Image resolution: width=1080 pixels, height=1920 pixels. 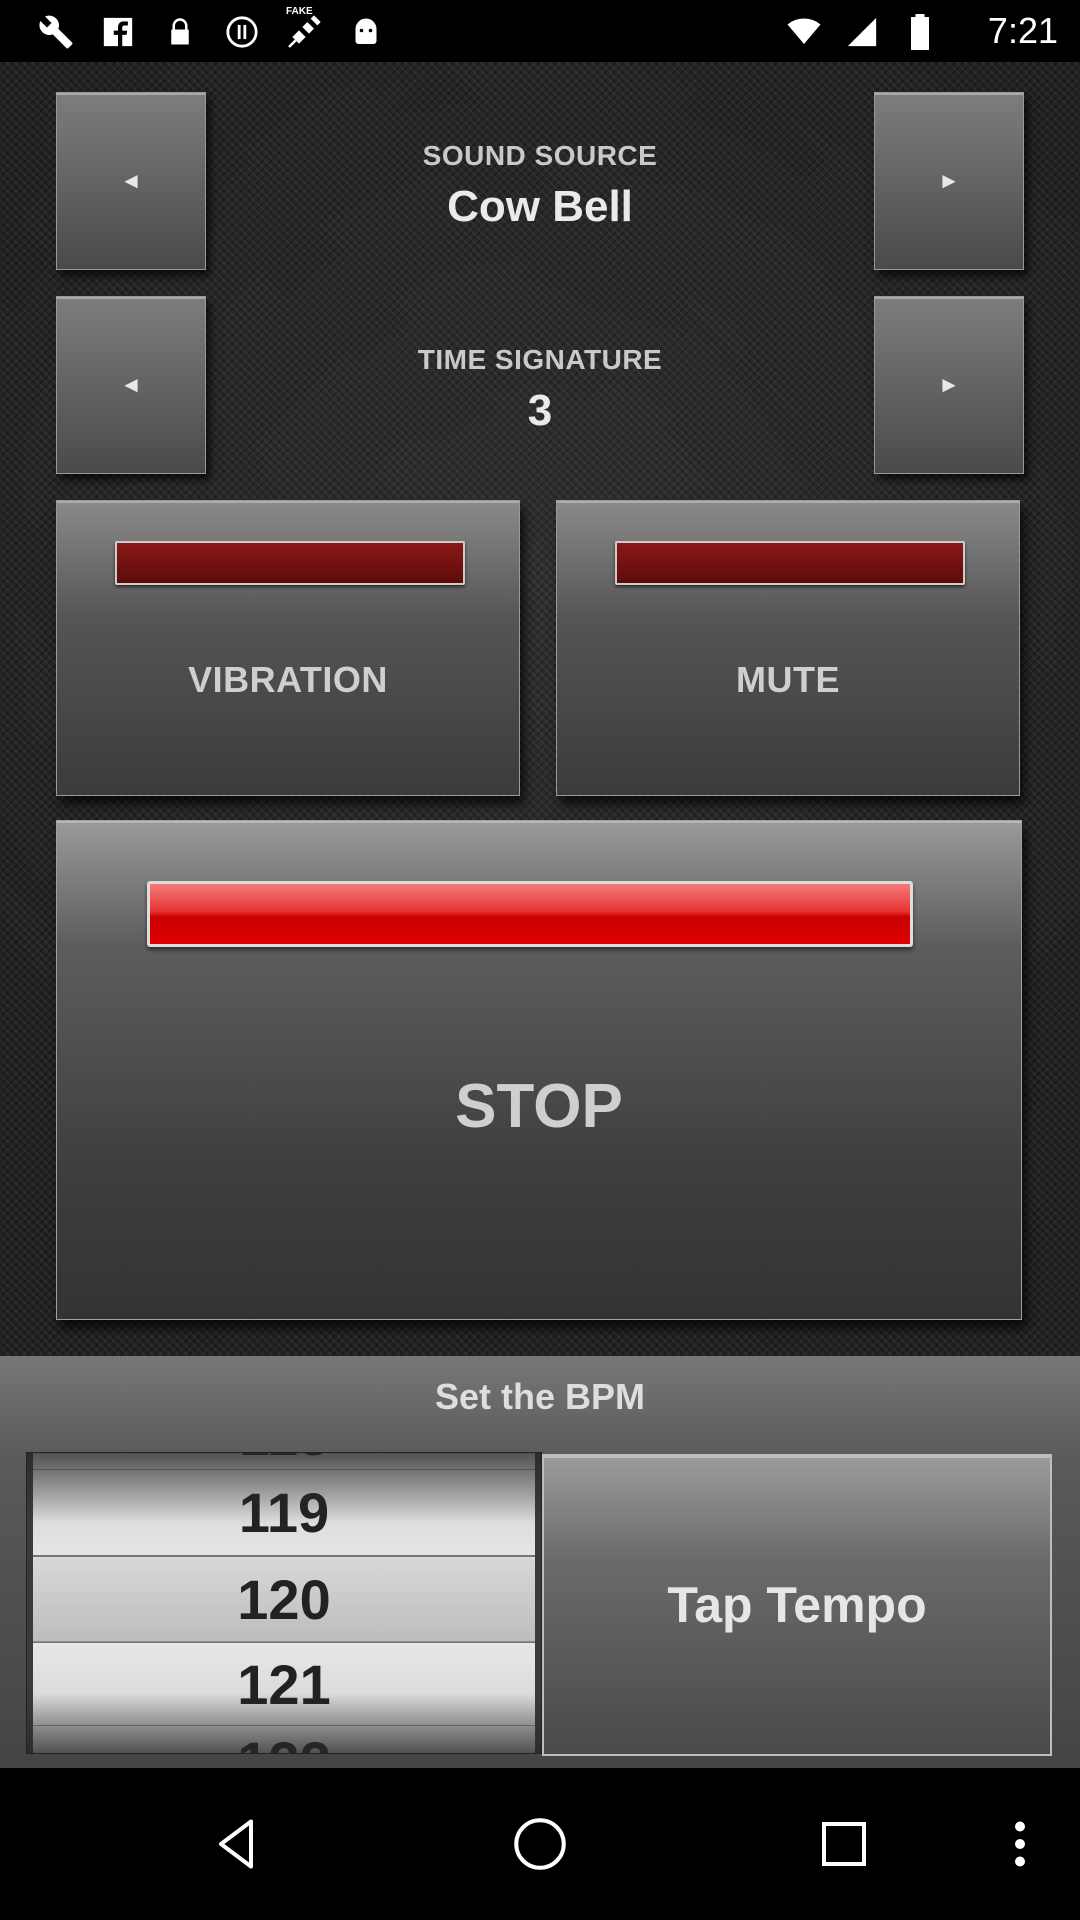 I want to click on tap-tempo-button: Tap Tempo, so click(x=797, y=1605).